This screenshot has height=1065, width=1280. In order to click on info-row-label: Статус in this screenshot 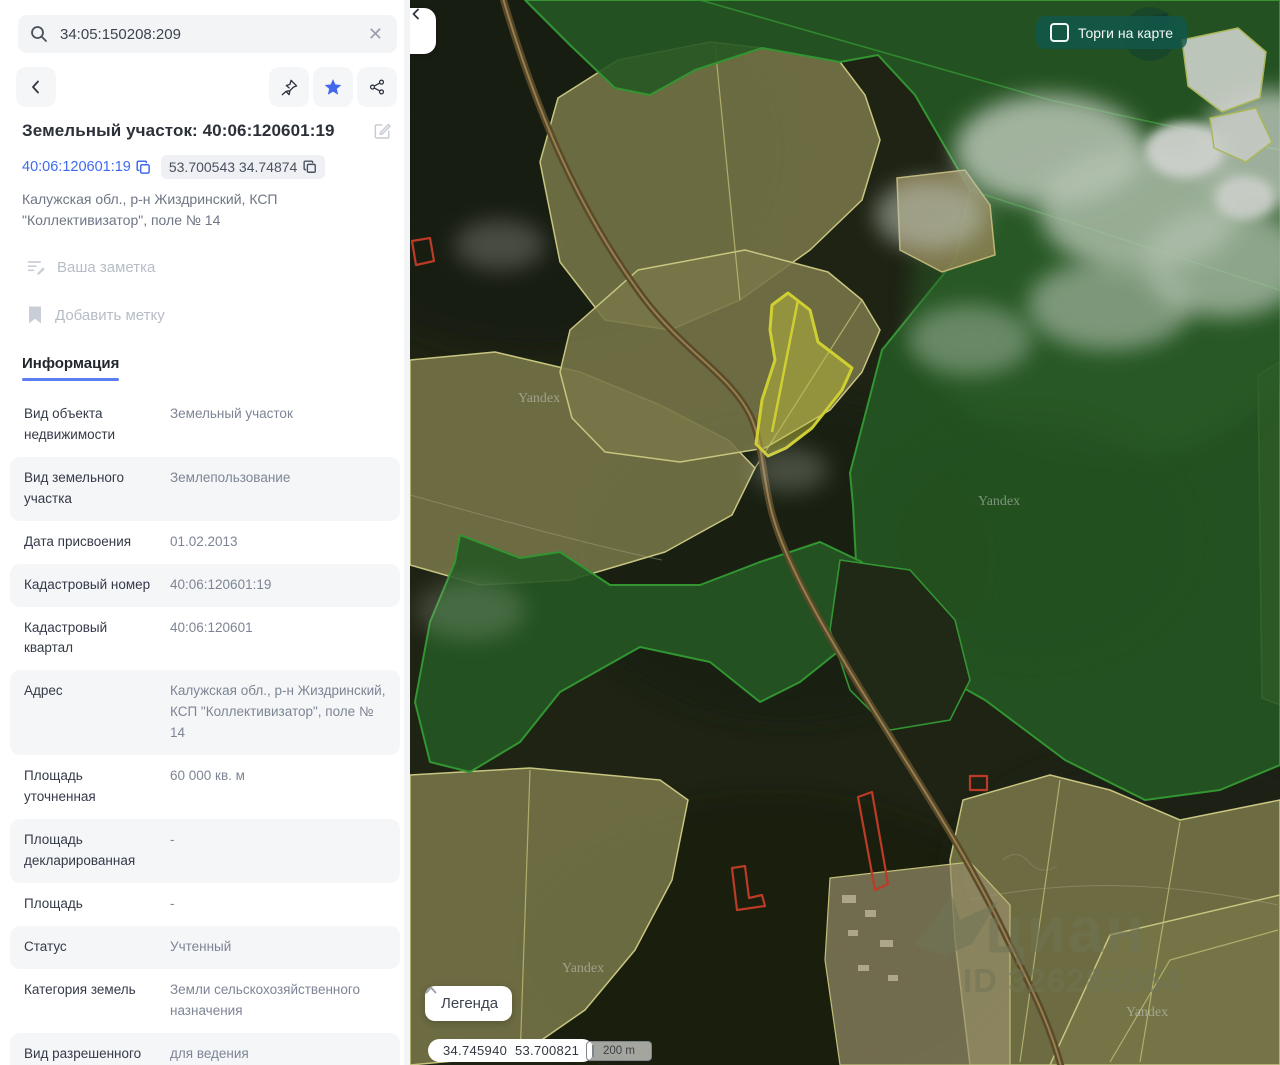, I will do `click(45, 946)`.